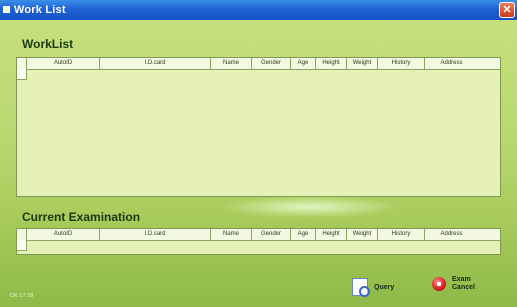 This screenshot has height=307, width=517. Describe the element at coordinates (384, 287) in the screenshot. I see `query-label: Query` at that location.